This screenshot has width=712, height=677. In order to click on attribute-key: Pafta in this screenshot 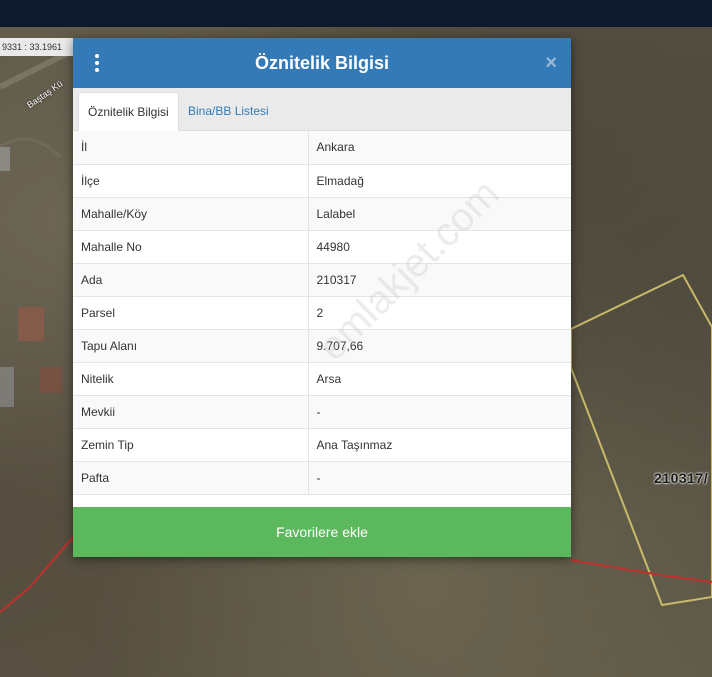, I will do `click(191, 478)`.